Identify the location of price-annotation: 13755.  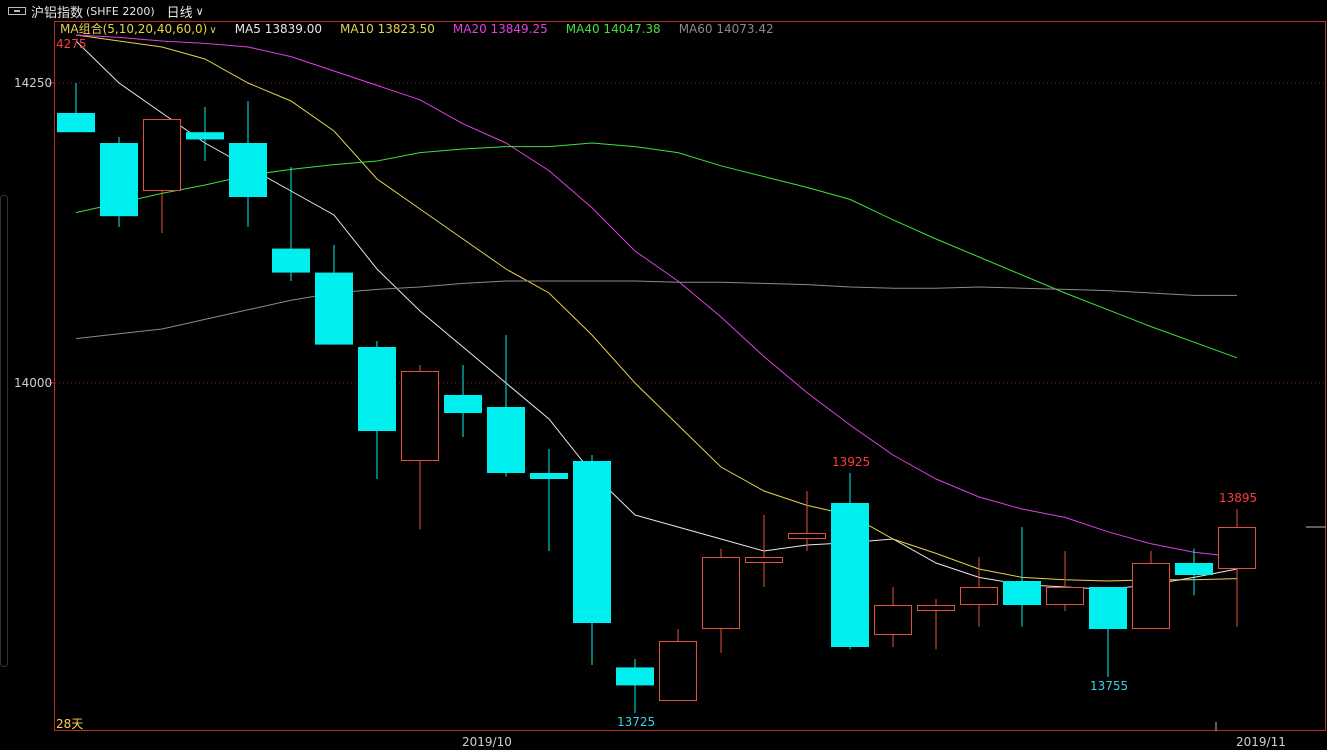
(1109, 686).